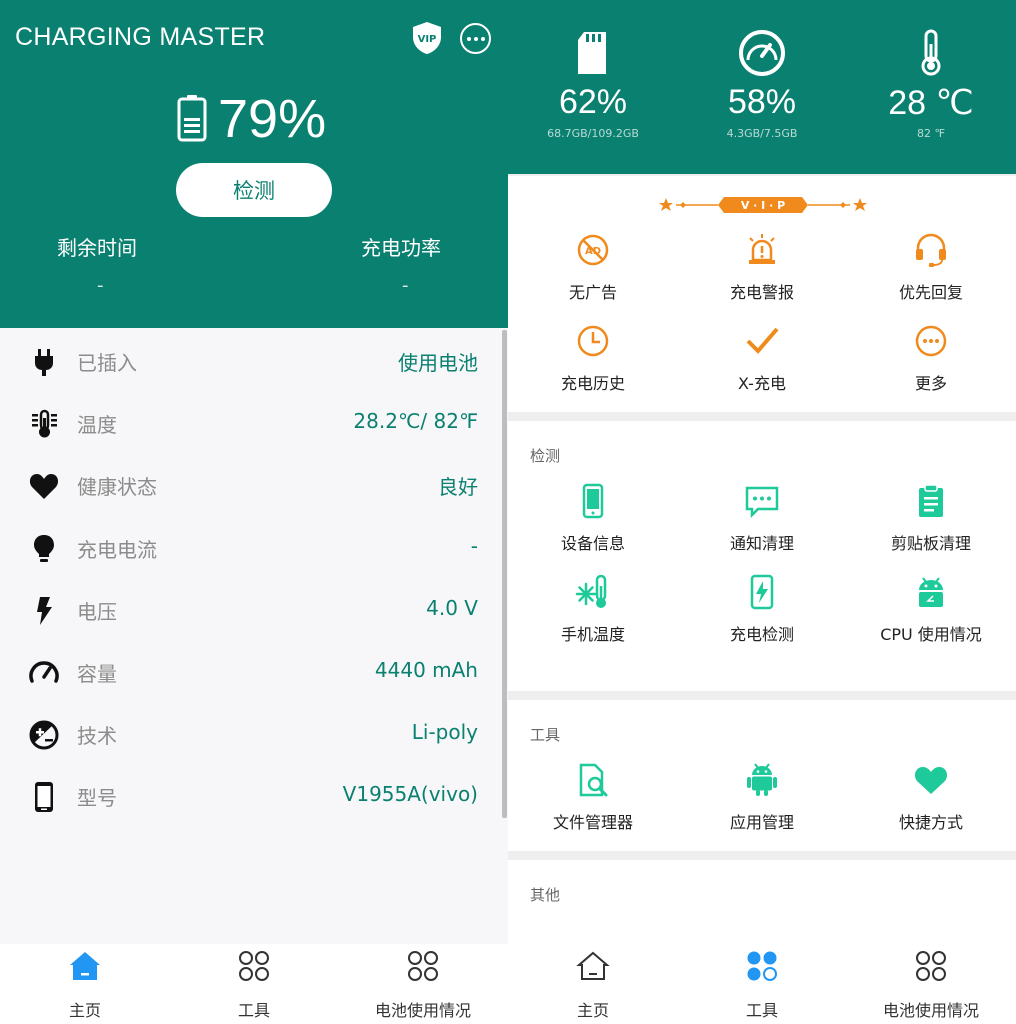 Image resolution: width=1016 pixels, height=1024 pixels. What do you see at coordinates (592, 543) in the screenshot?
I see `tool-label: 设备信息` at bounding box center [592, 543].